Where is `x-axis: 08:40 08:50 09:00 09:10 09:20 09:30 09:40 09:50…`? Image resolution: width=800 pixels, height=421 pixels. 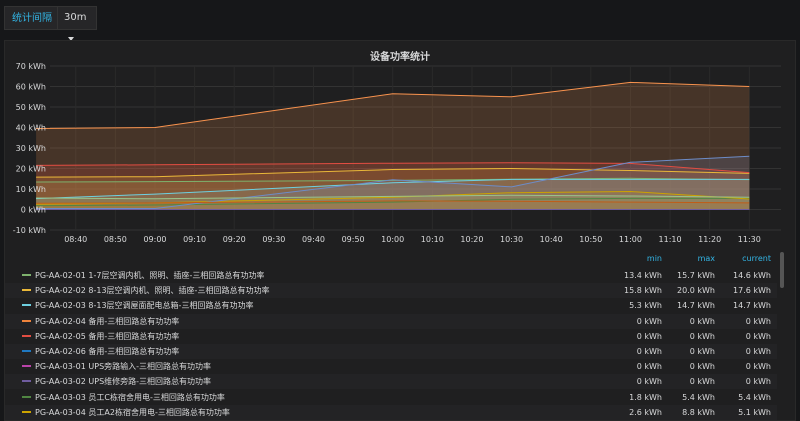 x-axis: 08:40 08:50 09:00 09:10 09:20 09:30 09:40 09:50… is located at coordinates (412, 239).